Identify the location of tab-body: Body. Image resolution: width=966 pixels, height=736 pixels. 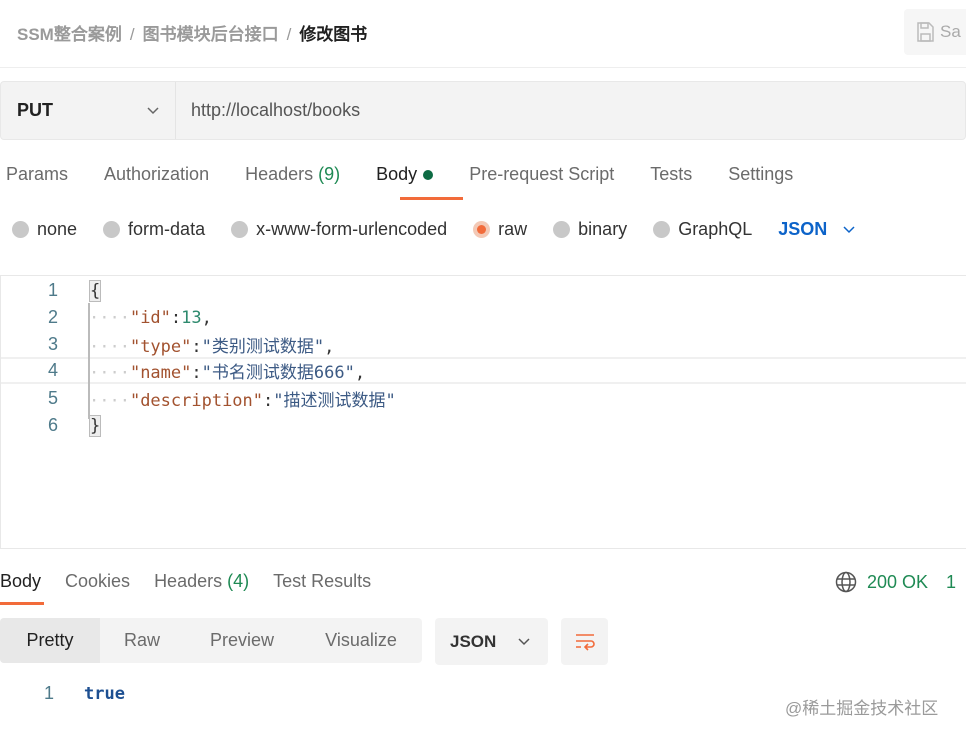
(405, 179).